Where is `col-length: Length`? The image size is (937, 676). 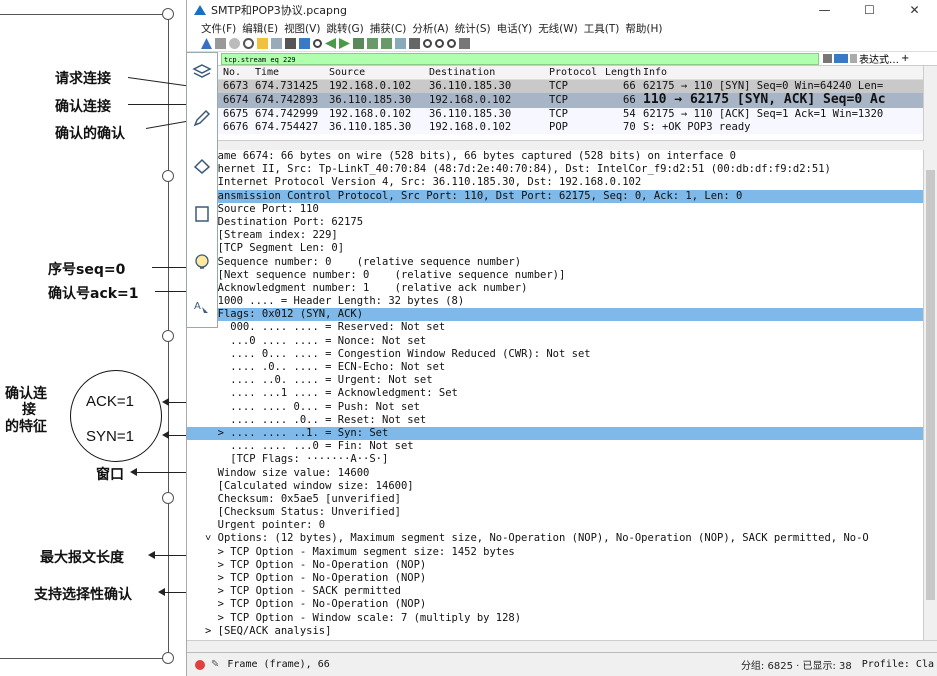
col-length: Length is located at coordinates (623, 72).